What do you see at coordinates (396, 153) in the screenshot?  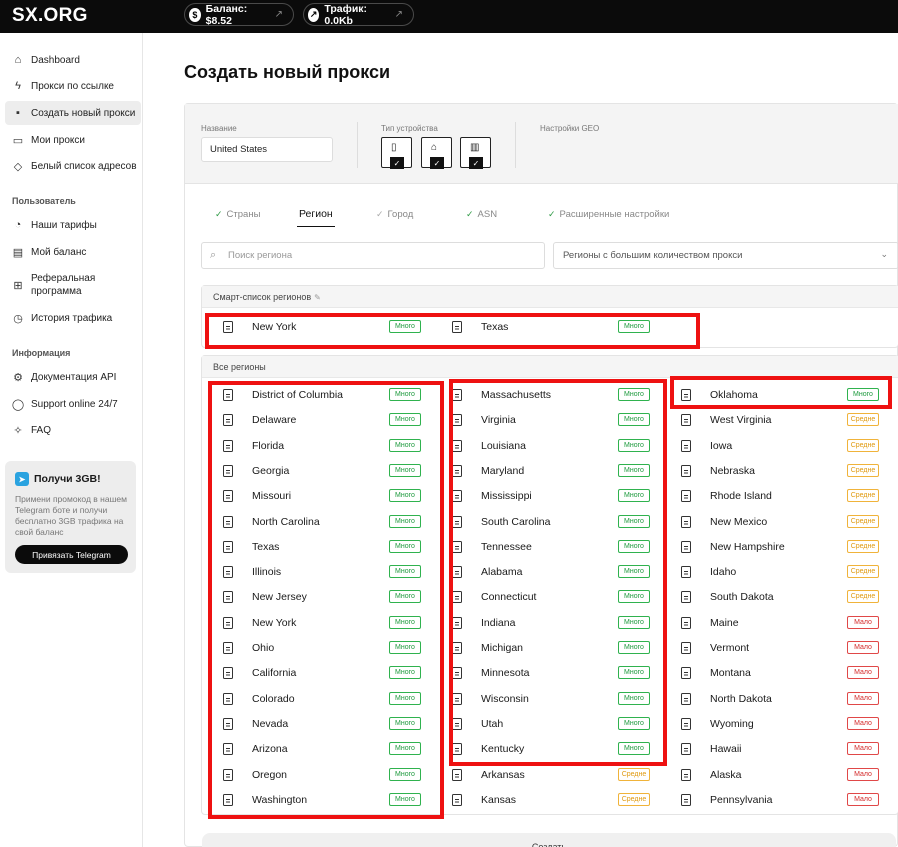 I see `device-mobile-toggle: ▯ ✓` at bounding box center [396, 153].